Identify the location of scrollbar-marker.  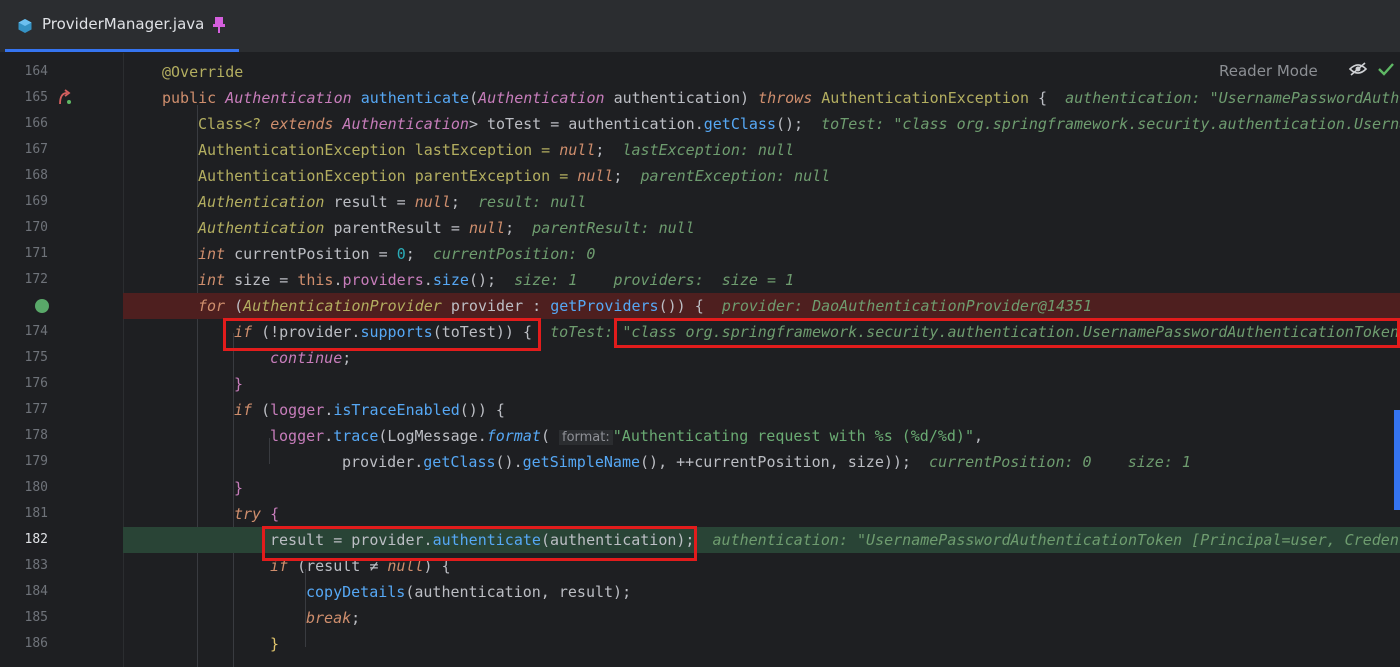
(1397, 460).